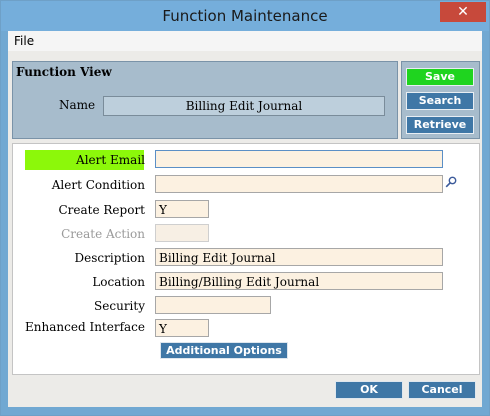 This screenshot has width=490, height=416. What do you see at coordinates (103, 234) in the screenshot?
I see `create-action-label: Create Action` at bounding box center [103, 234].